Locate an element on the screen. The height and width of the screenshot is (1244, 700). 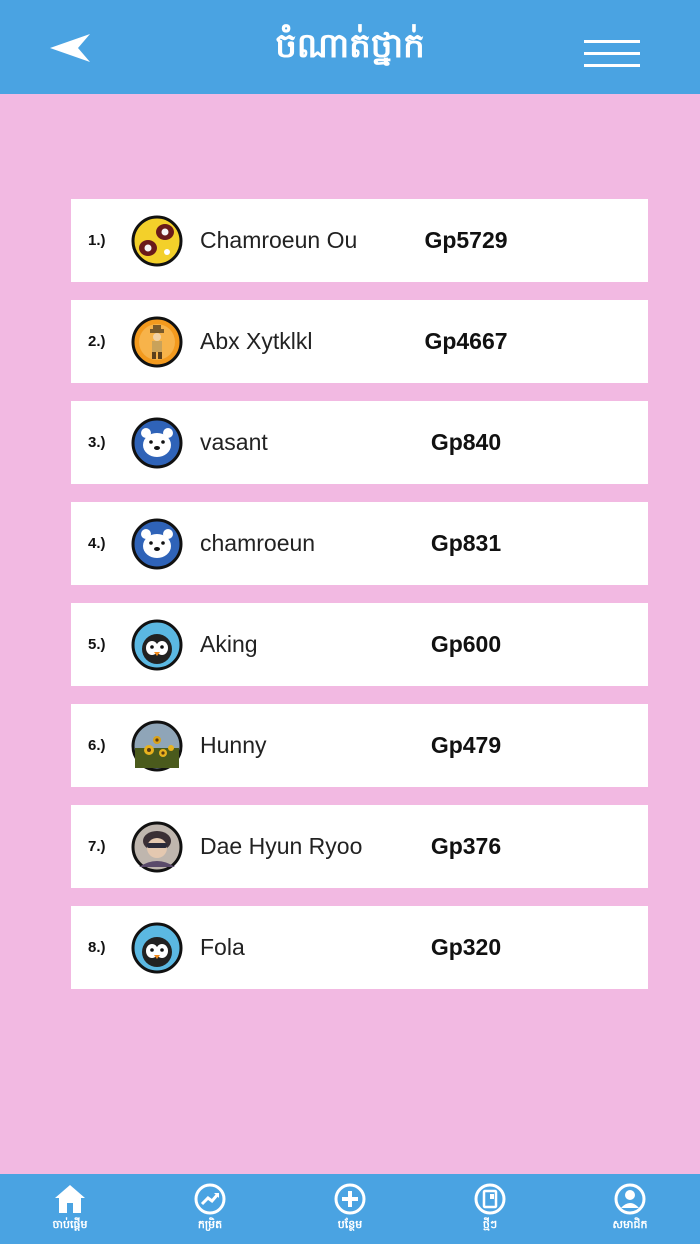
player-name: Fola is located at coordinates (222, 947).